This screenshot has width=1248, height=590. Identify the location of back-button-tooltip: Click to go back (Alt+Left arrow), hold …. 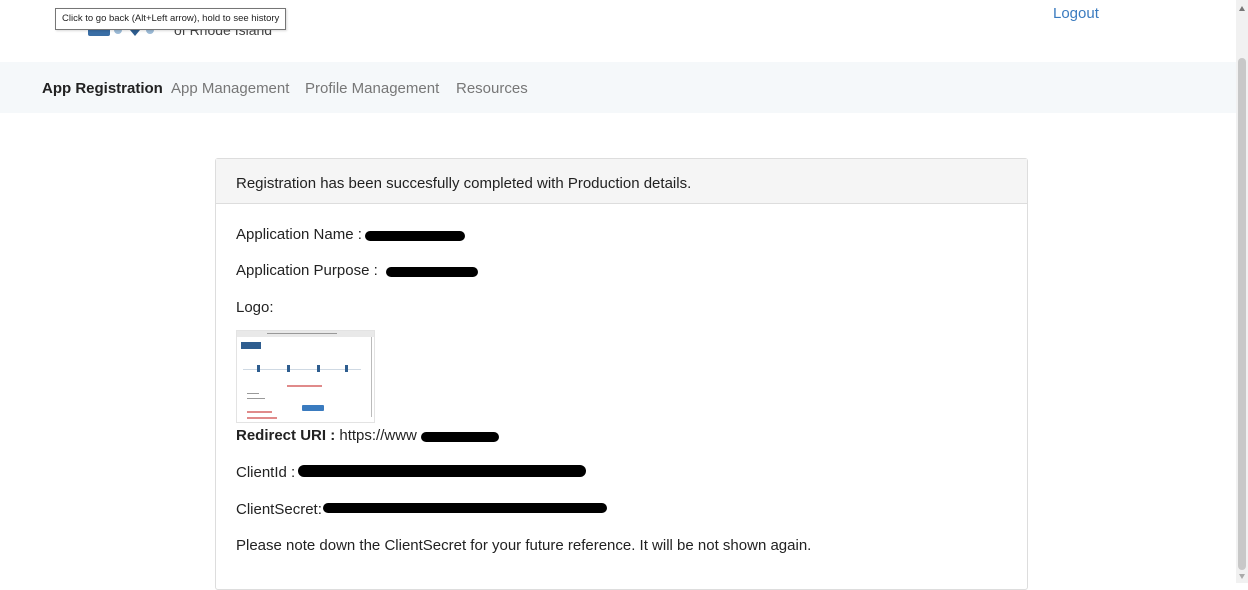
(171, 19).